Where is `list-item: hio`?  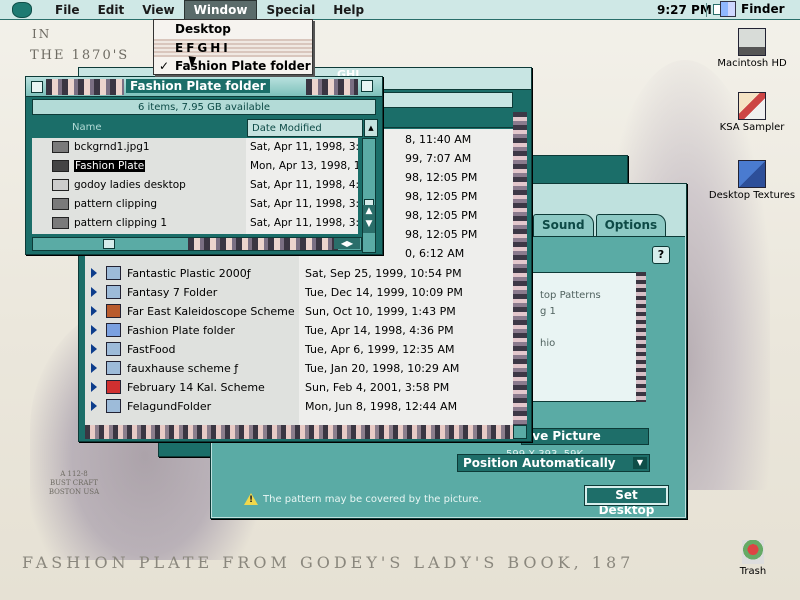 list-item: hio is located at coordinates (547, 343).